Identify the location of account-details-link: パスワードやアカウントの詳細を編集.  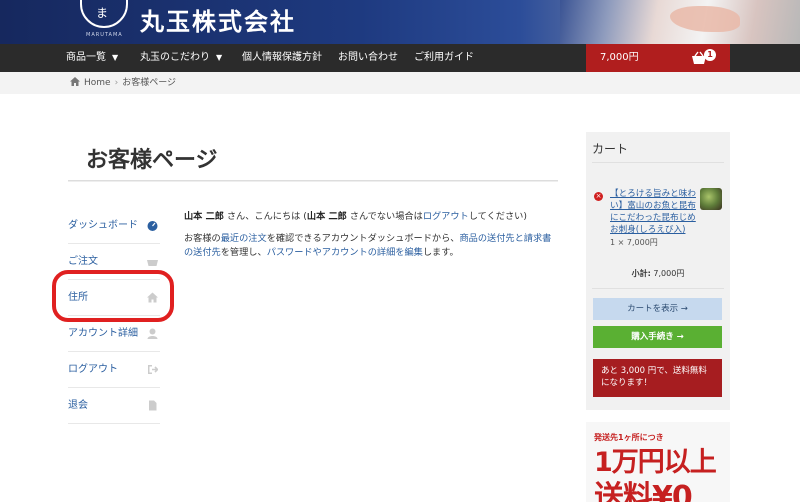
(345, 252).